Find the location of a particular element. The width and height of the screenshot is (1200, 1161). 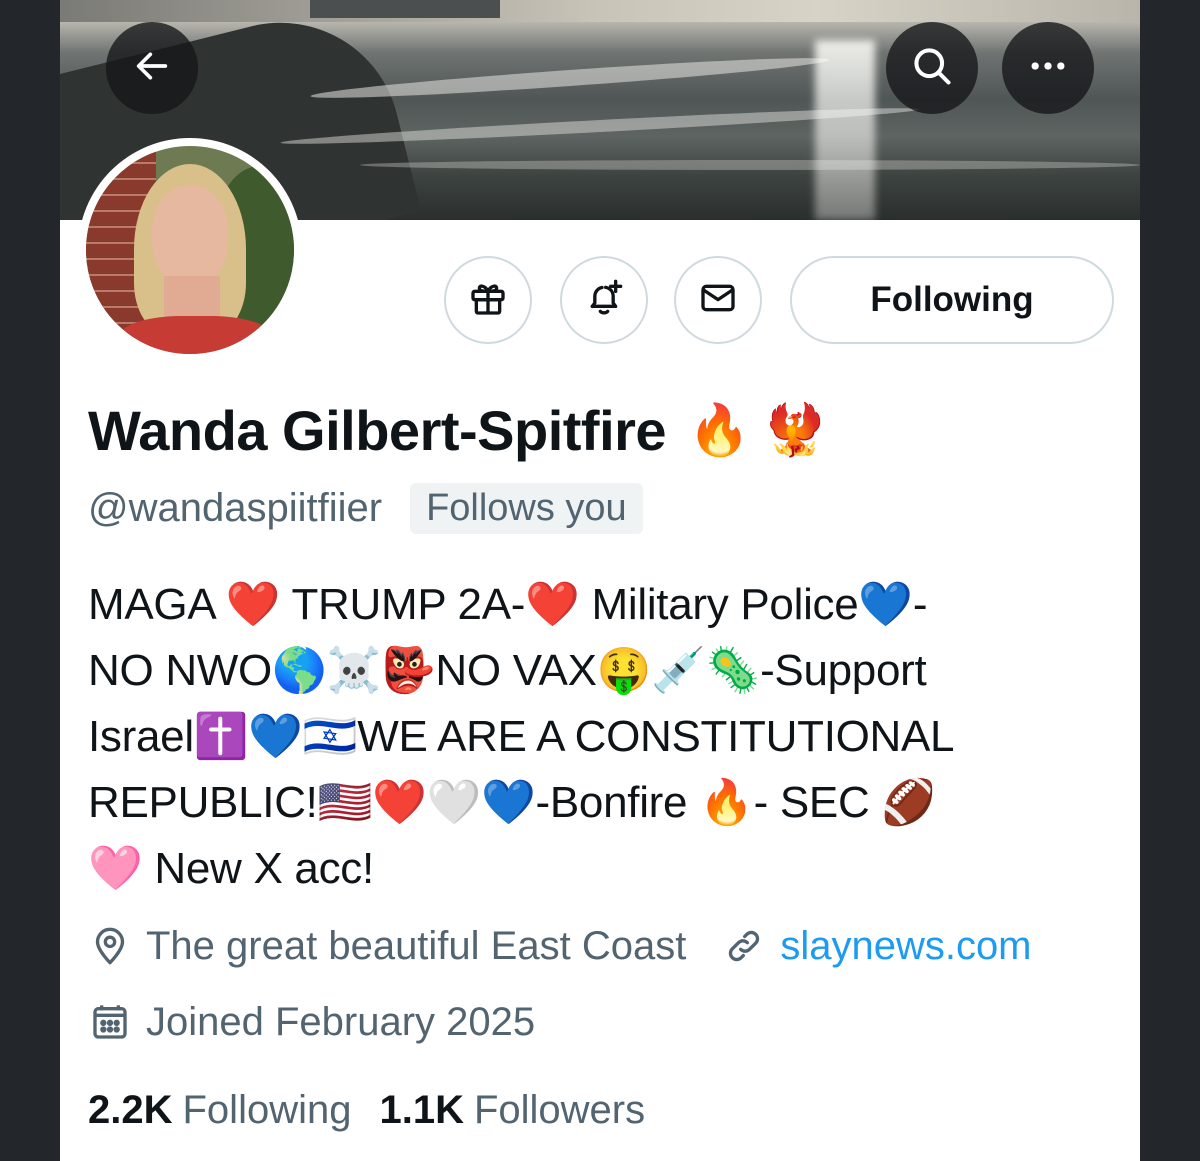

search-icon is located at coordinates (932, 68).